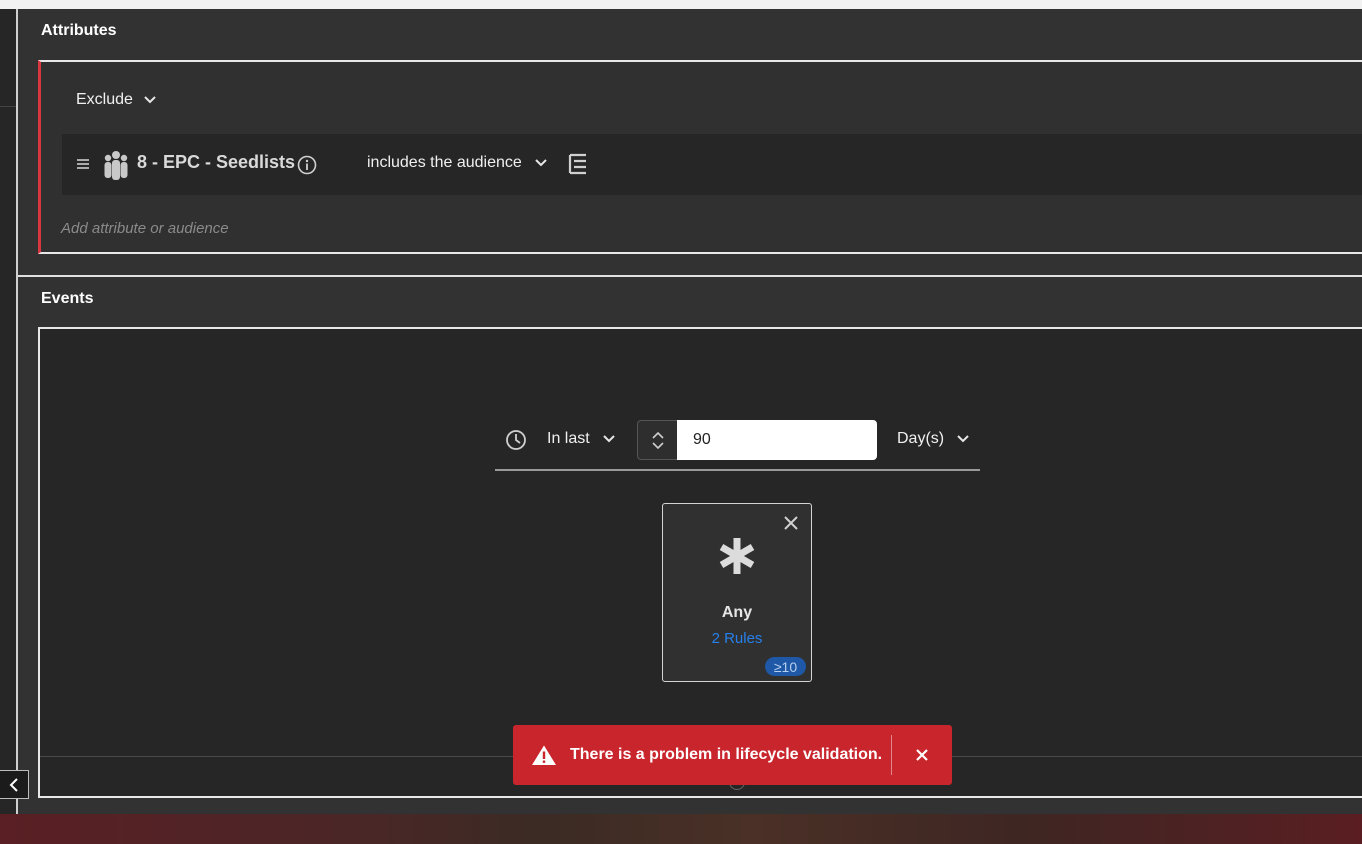  What do you see at coordinates (544, 755) in the screenshot?
I see `alert-triangle-icon` at bounding box center [544, 755].